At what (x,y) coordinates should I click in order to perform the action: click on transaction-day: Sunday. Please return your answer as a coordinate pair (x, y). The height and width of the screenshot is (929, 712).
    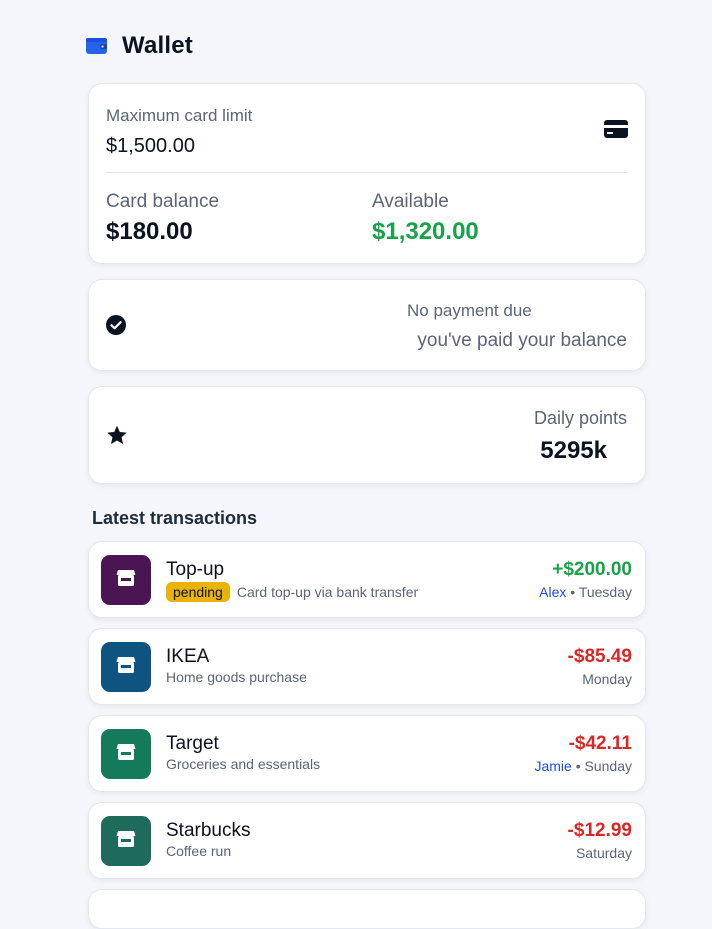
    Looking at the image, I should click on (608, 766).